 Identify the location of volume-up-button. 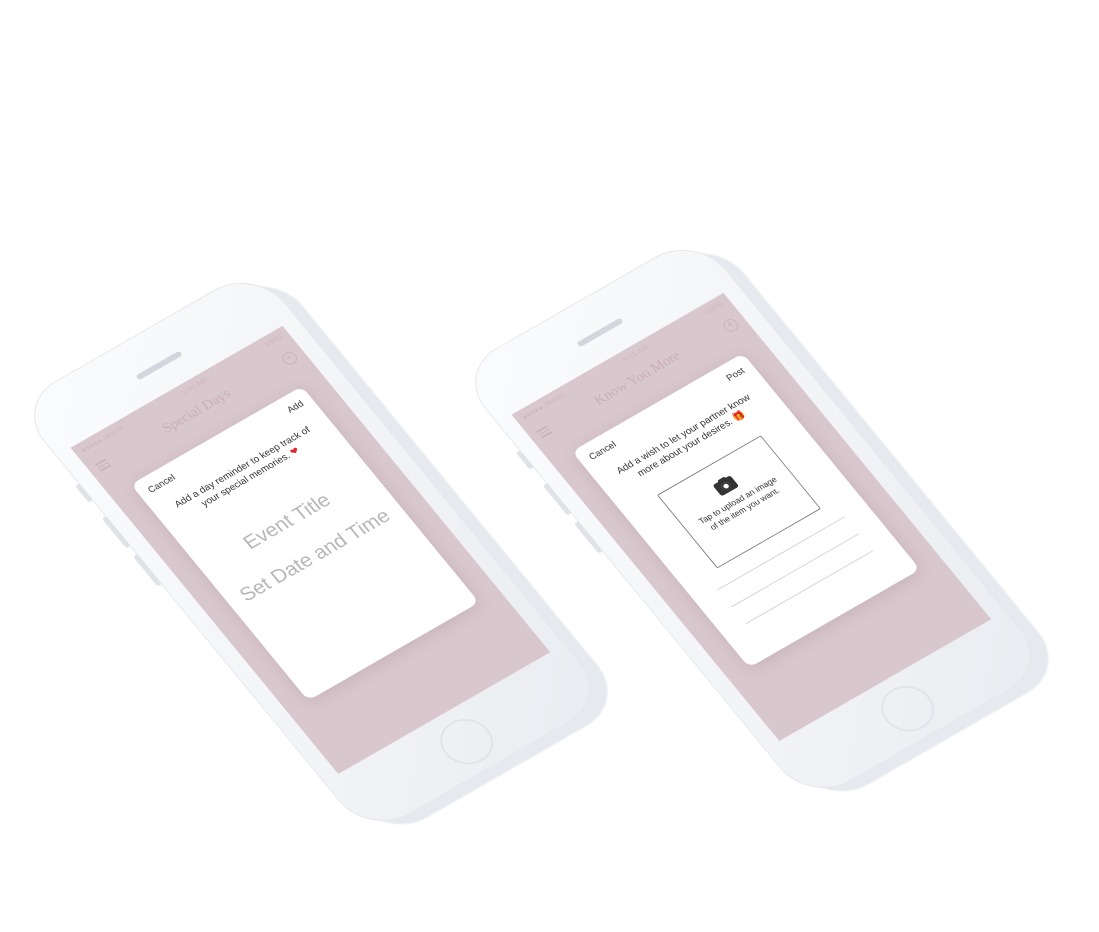
(557, 499).